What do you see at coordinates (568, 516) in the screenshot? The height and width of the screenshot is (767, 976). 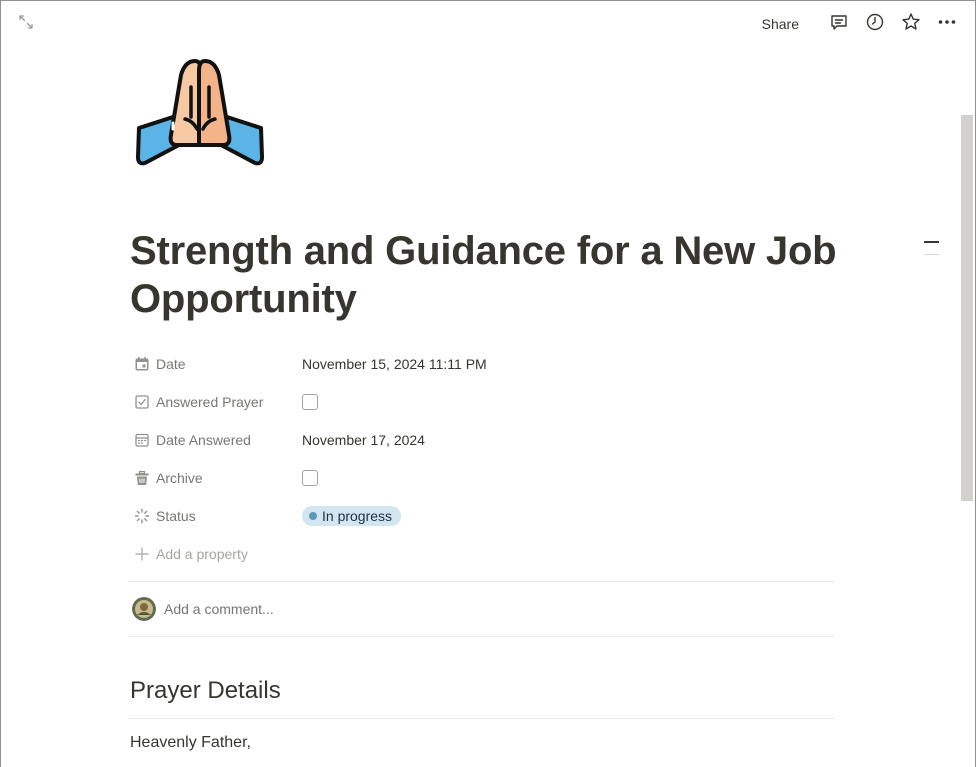 I see `property-value-status: In progress` at bounding box center [568, 516].